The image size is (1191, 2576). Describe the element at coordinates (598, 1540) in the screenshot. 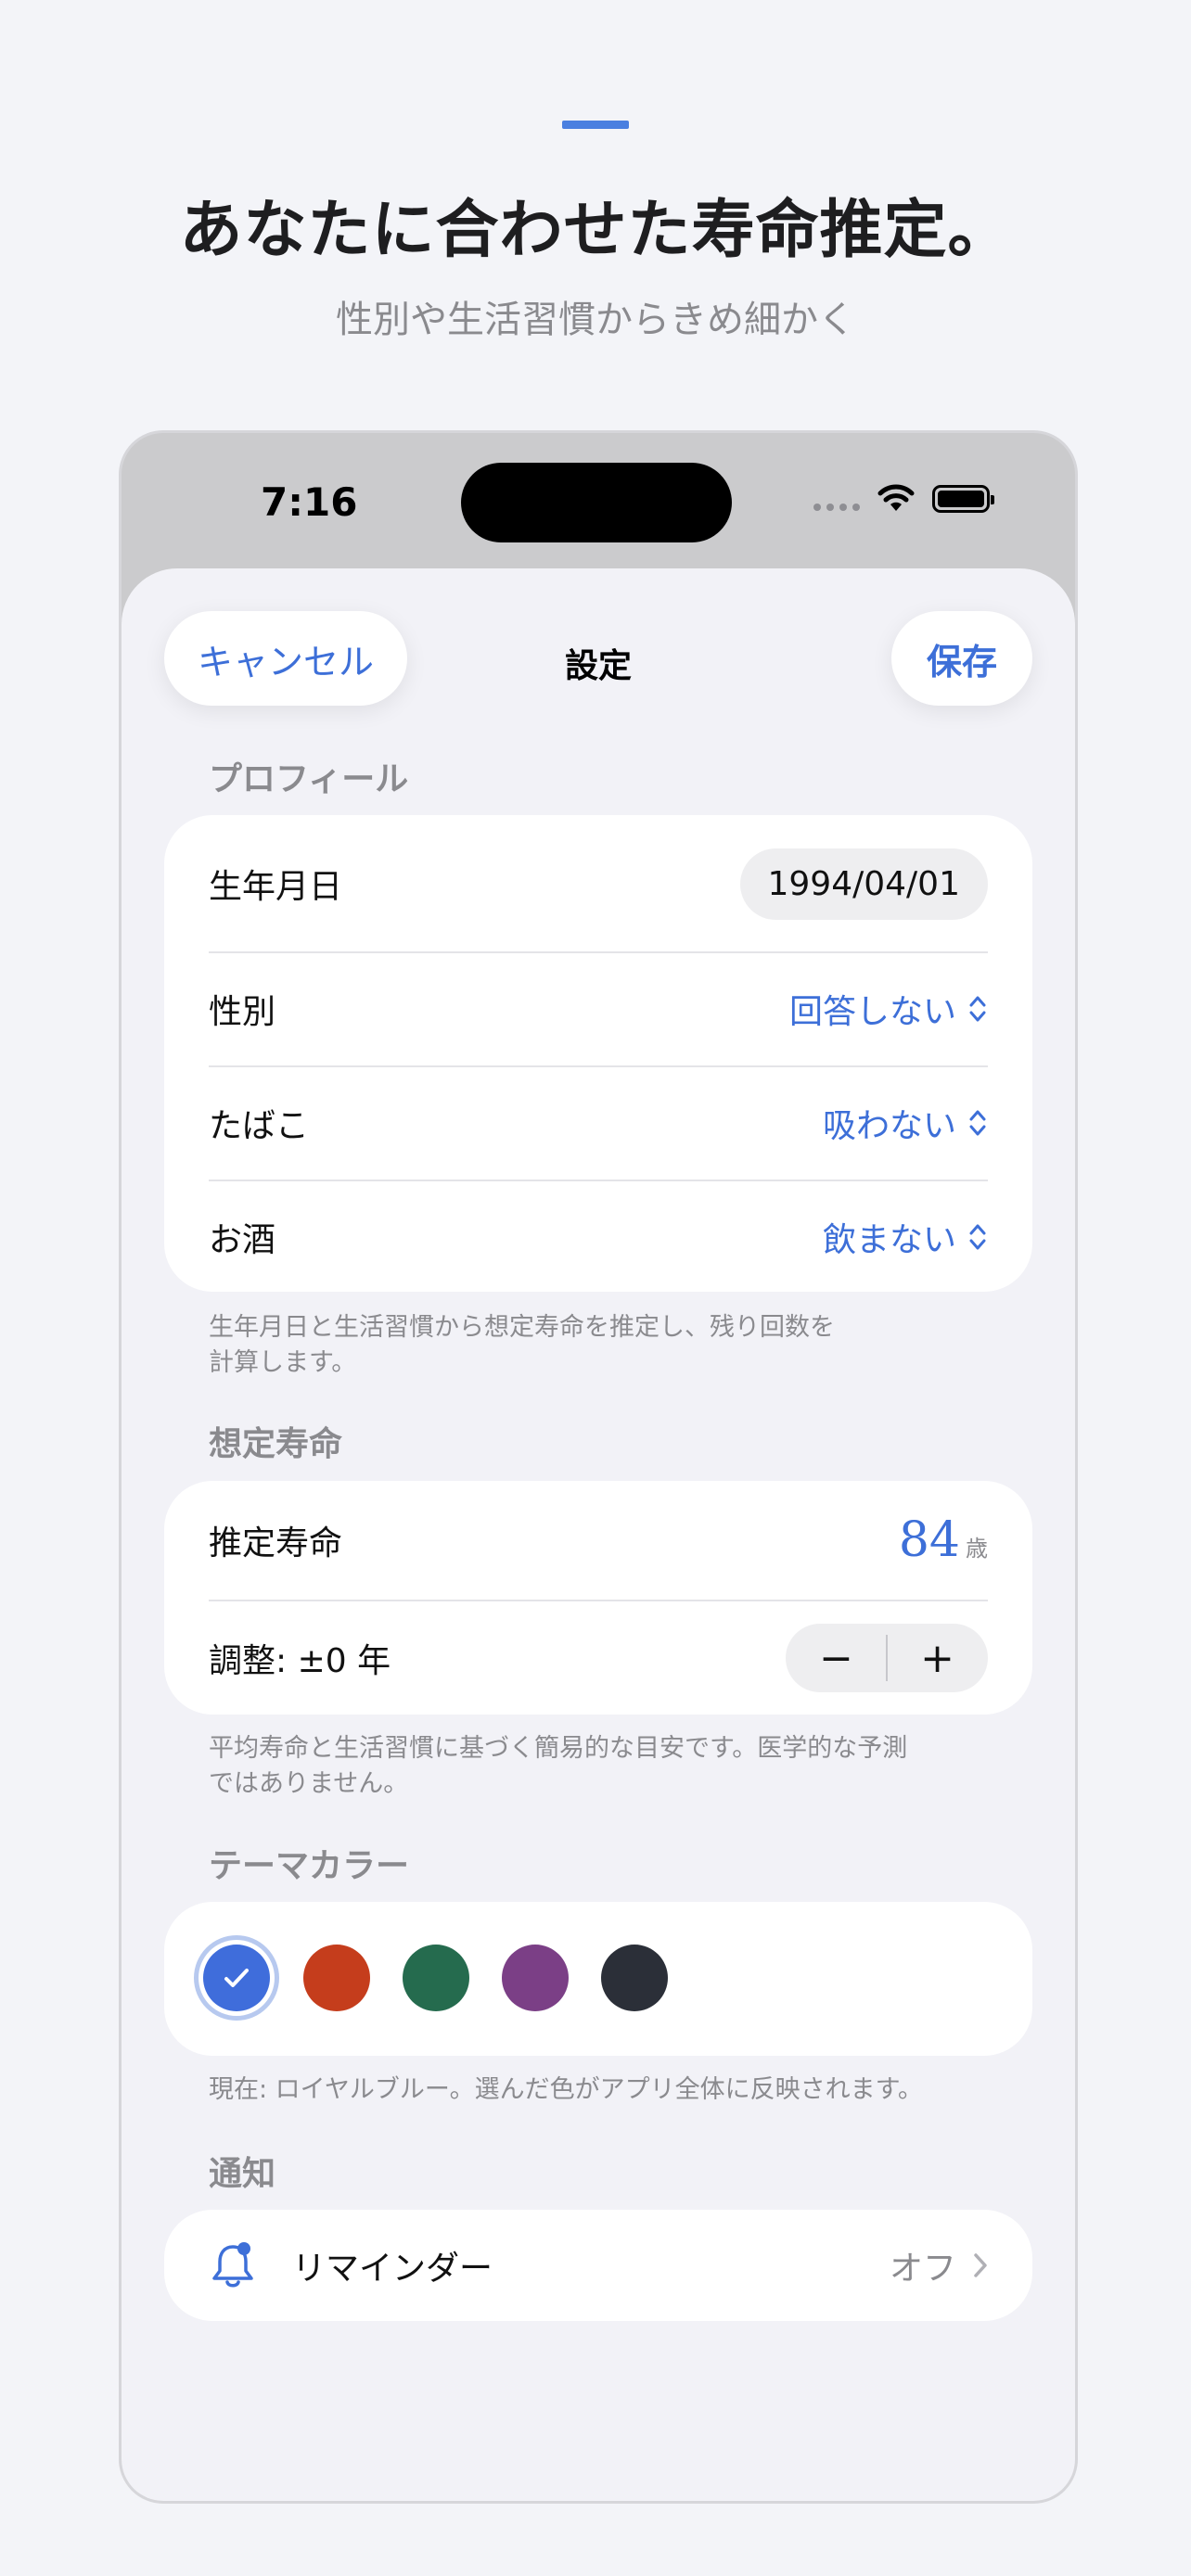

I see `estimate-row: 推定寿命 84 歳` at that location.